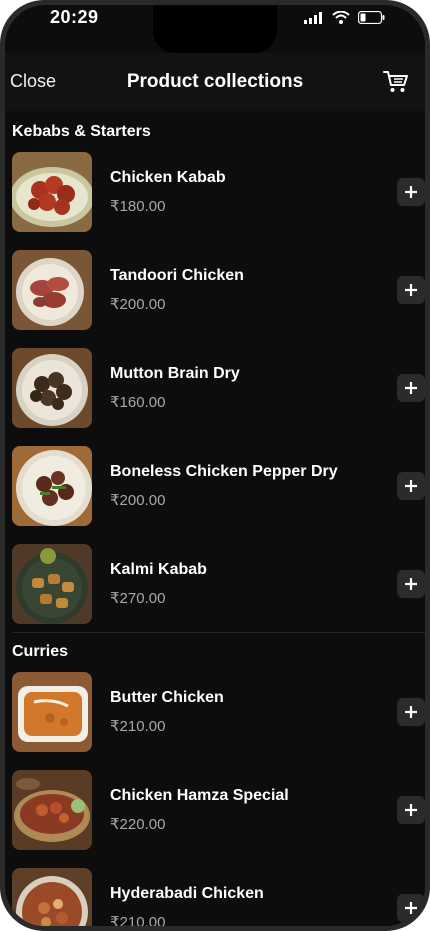 The width and height of the screenshot is (430, 931). Describe the element at coordinates (215, 291) in the screenshot. I see `list-item: Tandoori Chicken ₹200.00` at that location.